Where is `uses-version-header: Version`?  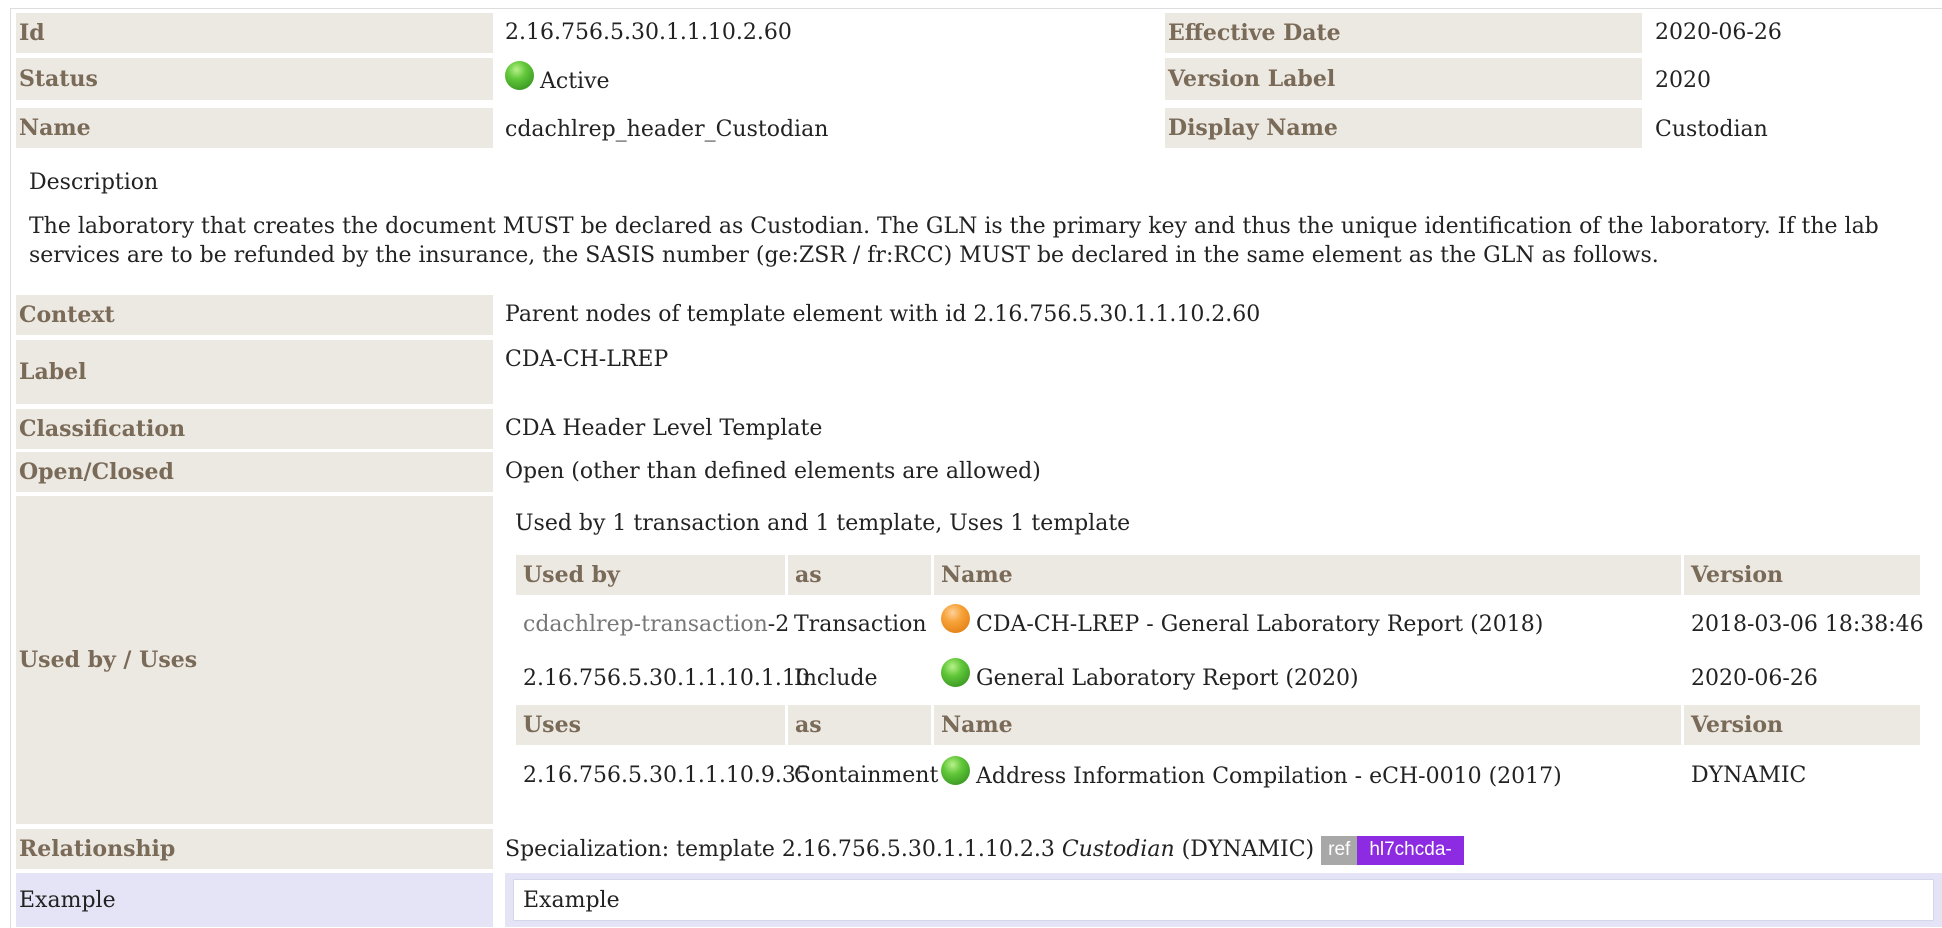 uses-version-header: Version is located at coordinates (1802, 725).